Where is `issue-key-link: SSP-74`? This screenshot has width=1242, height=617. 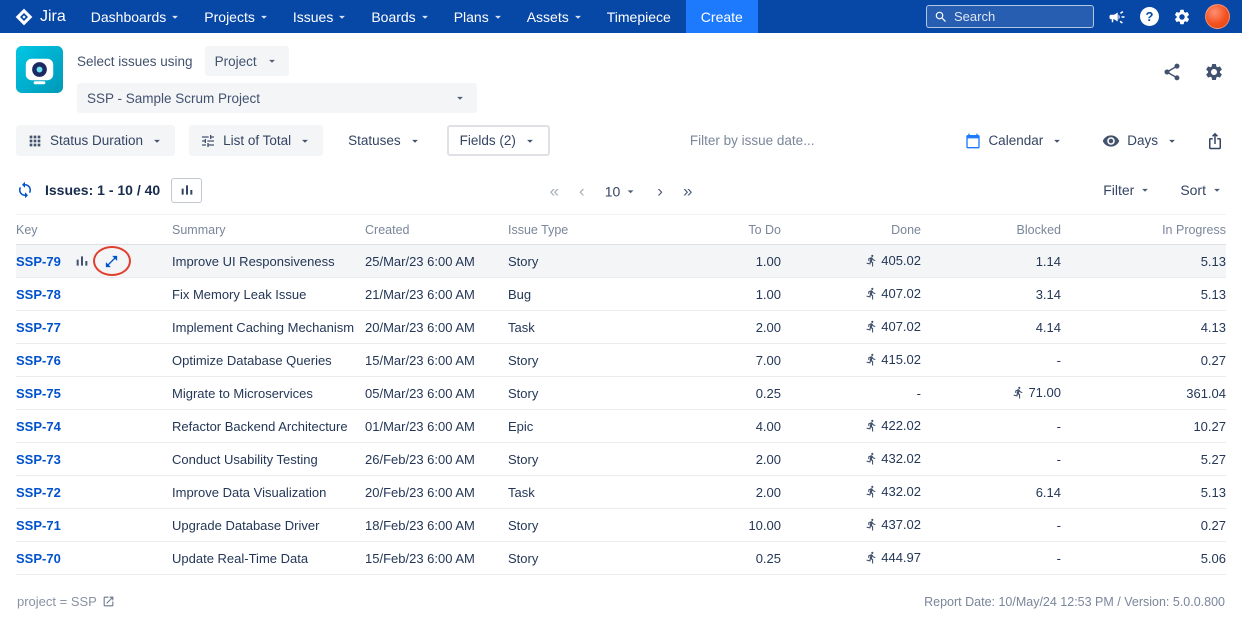
issue-key-link: SSP-74 is located at coordinates (45, 426).